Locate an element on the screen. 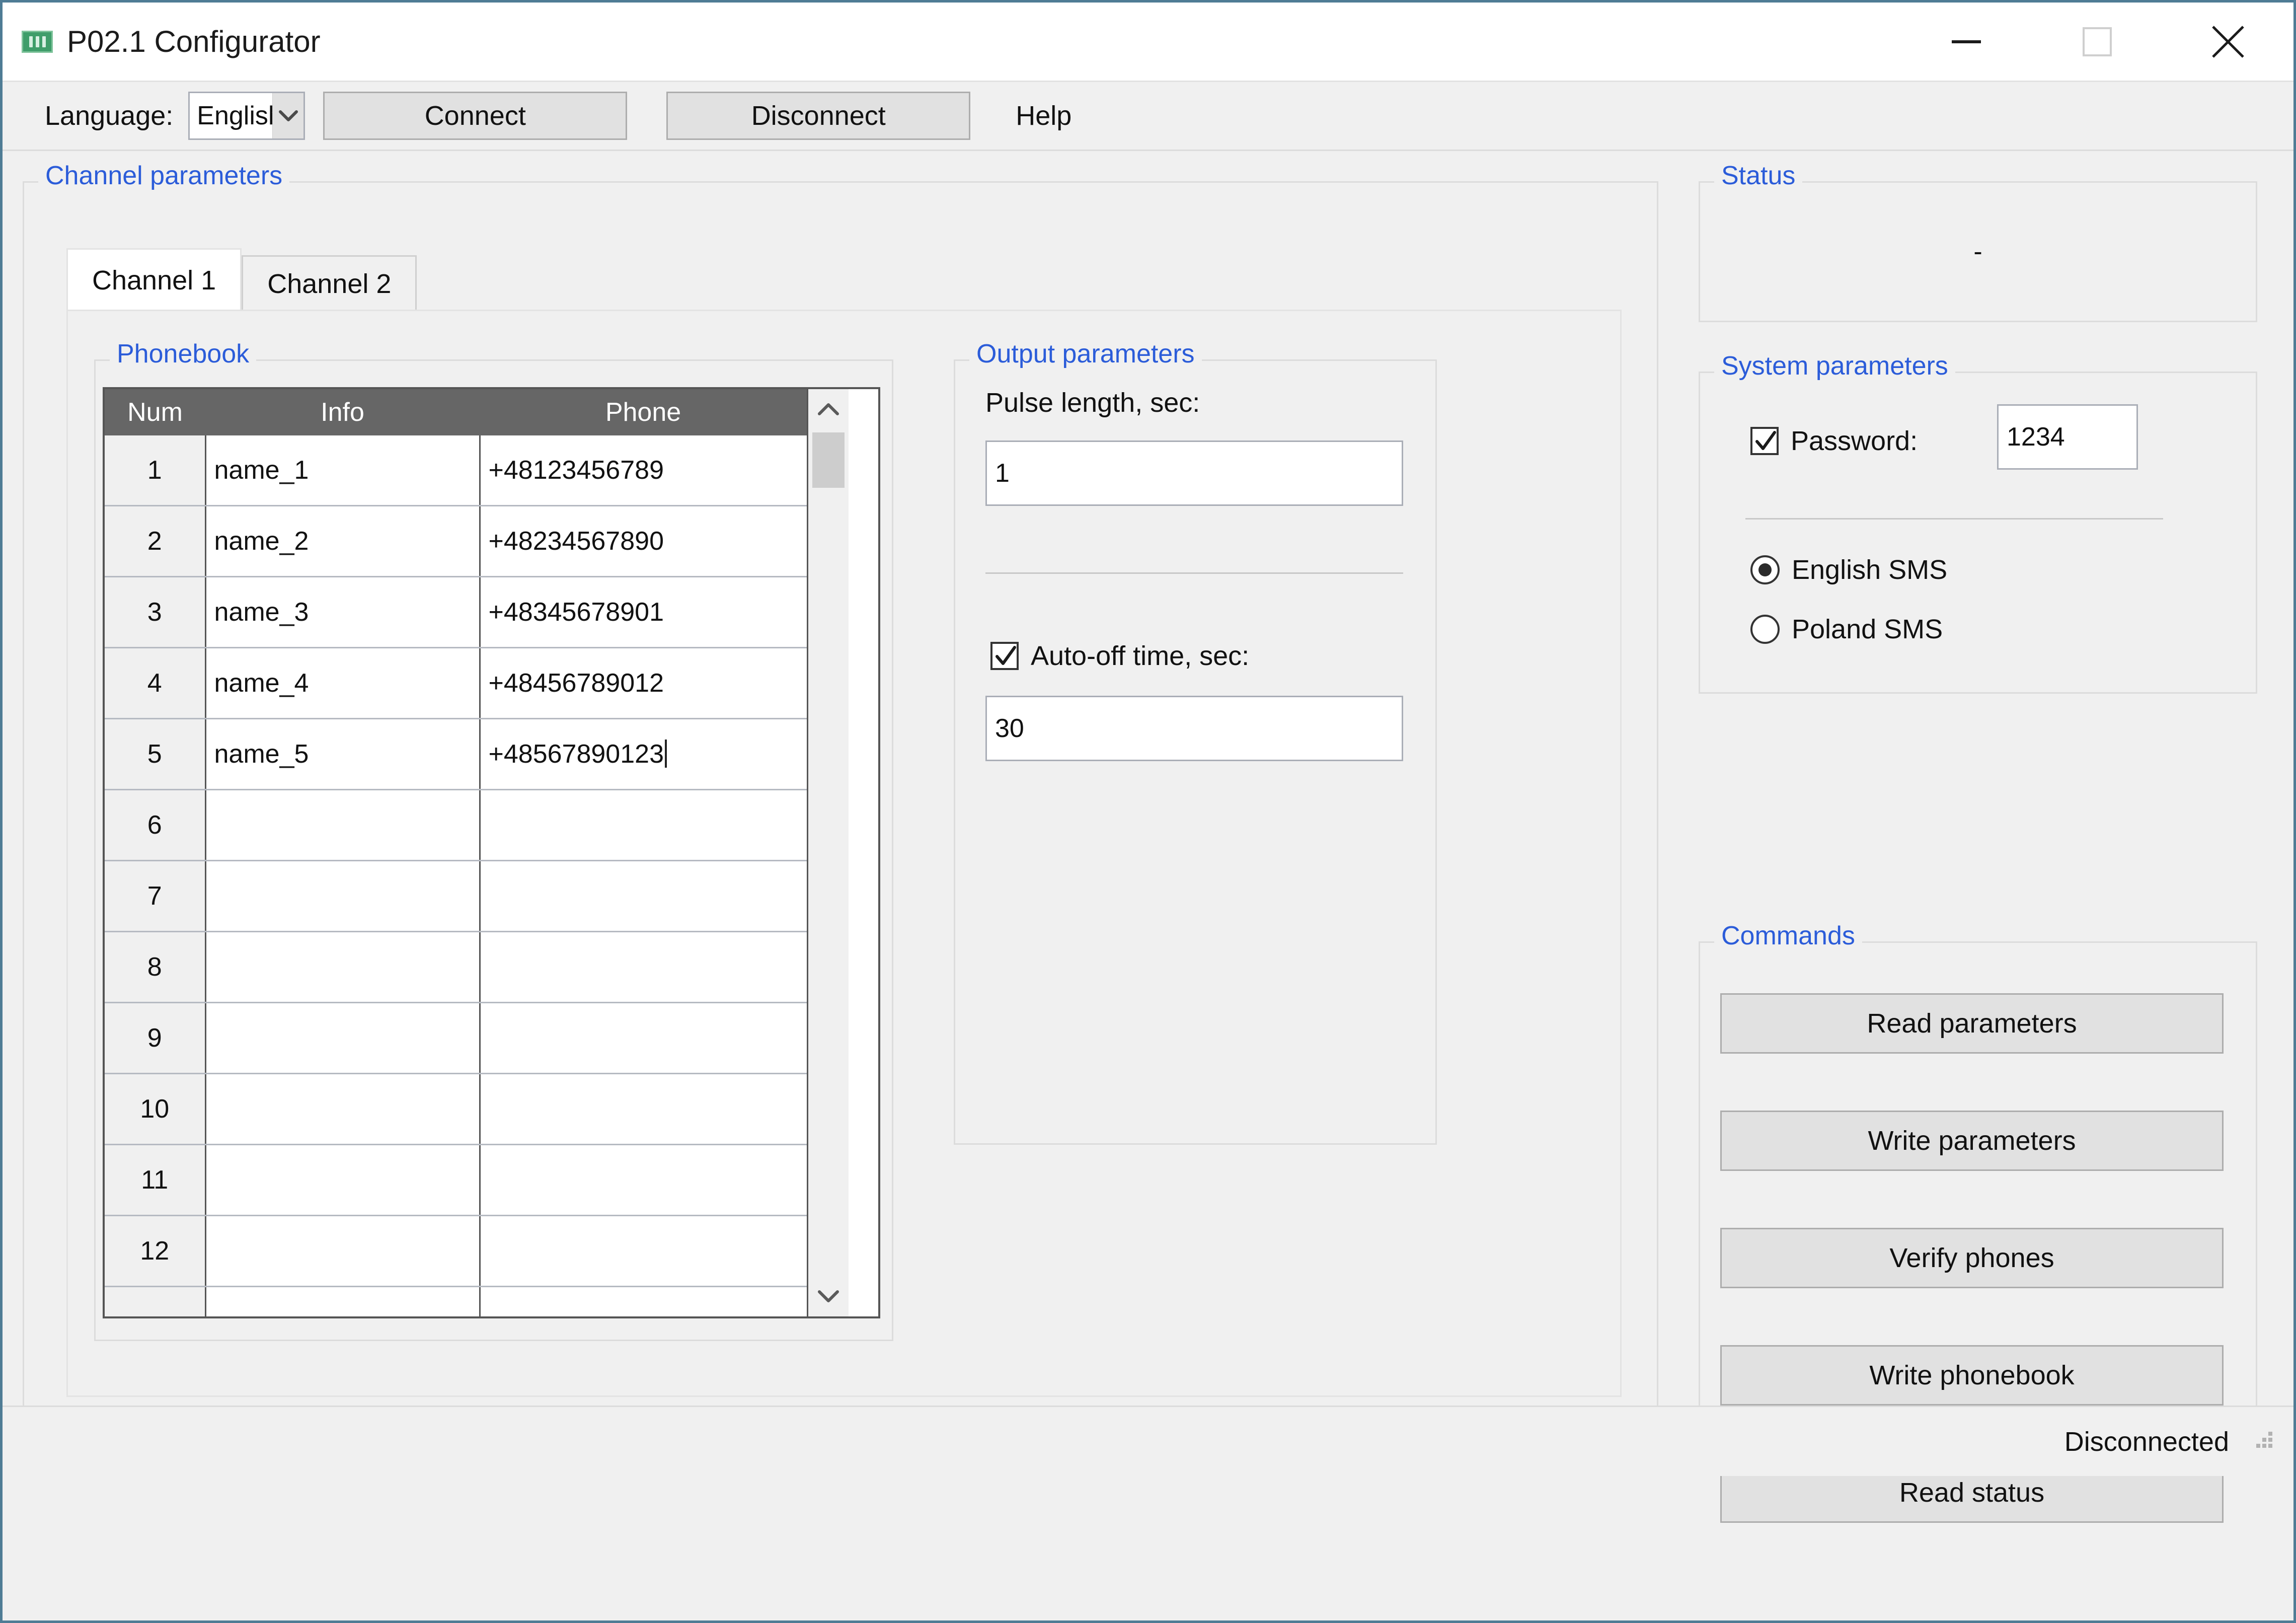 The image size is (2296, 1623). cell-num: 6 is located at coordinates (155, 825).